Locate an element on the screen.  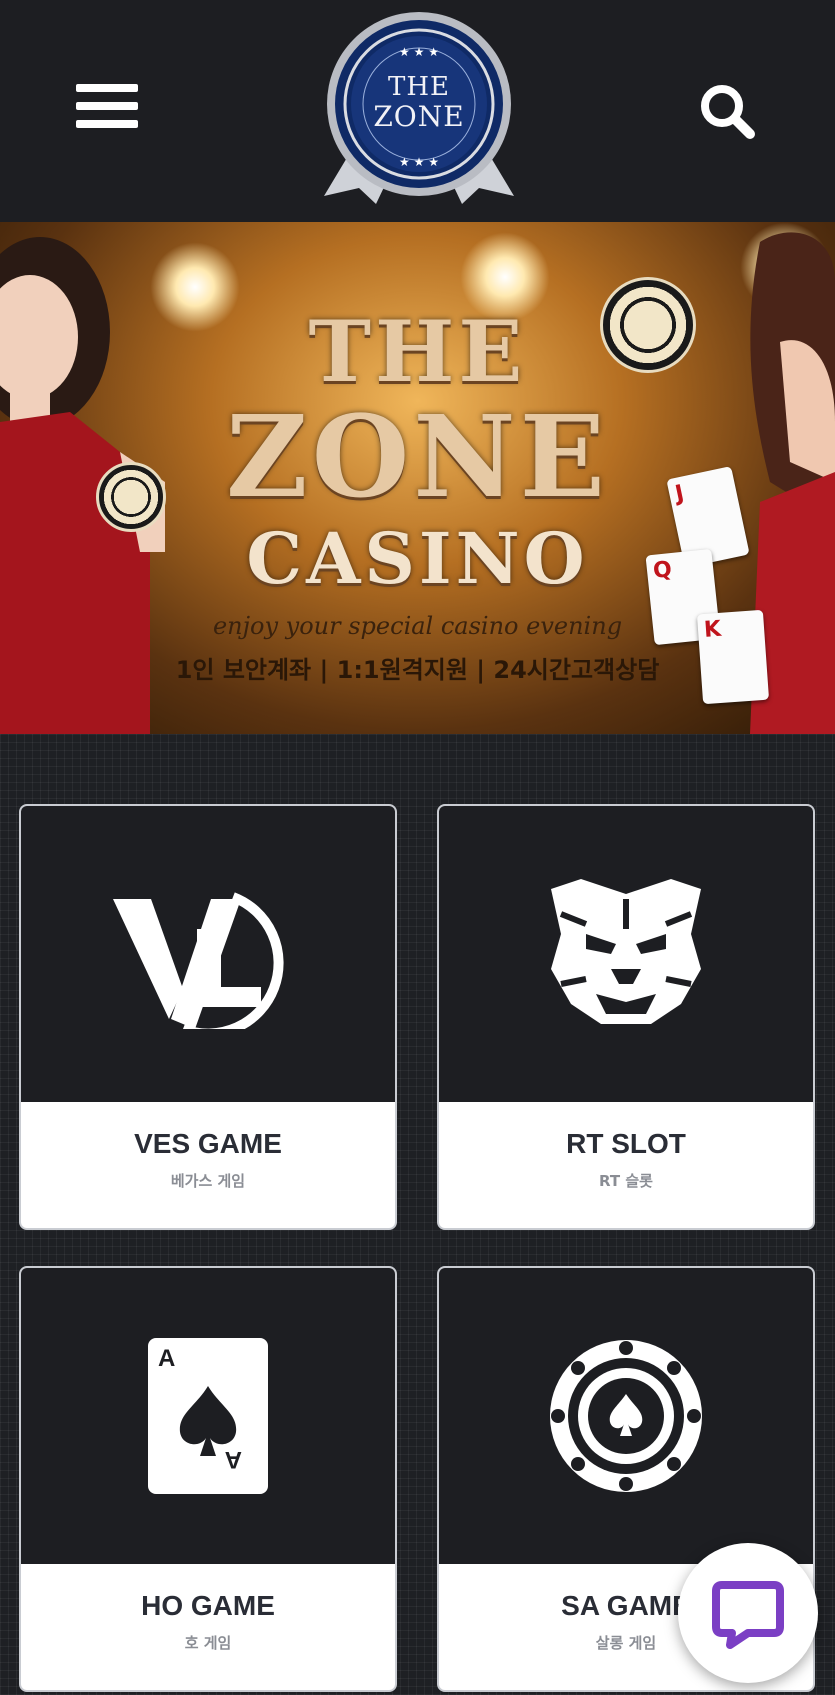
tiger-icon is located at coordinates (626, 951).